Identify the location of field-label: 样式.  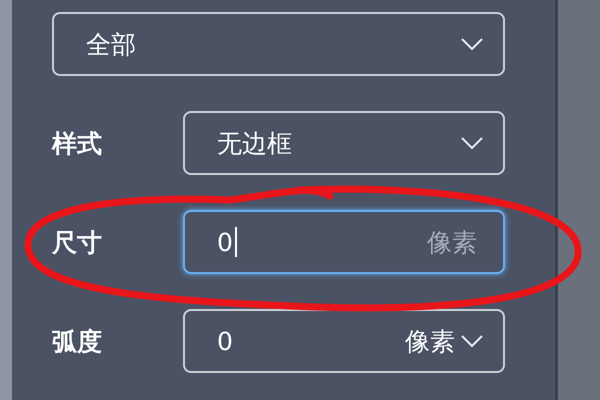
(77, 144).